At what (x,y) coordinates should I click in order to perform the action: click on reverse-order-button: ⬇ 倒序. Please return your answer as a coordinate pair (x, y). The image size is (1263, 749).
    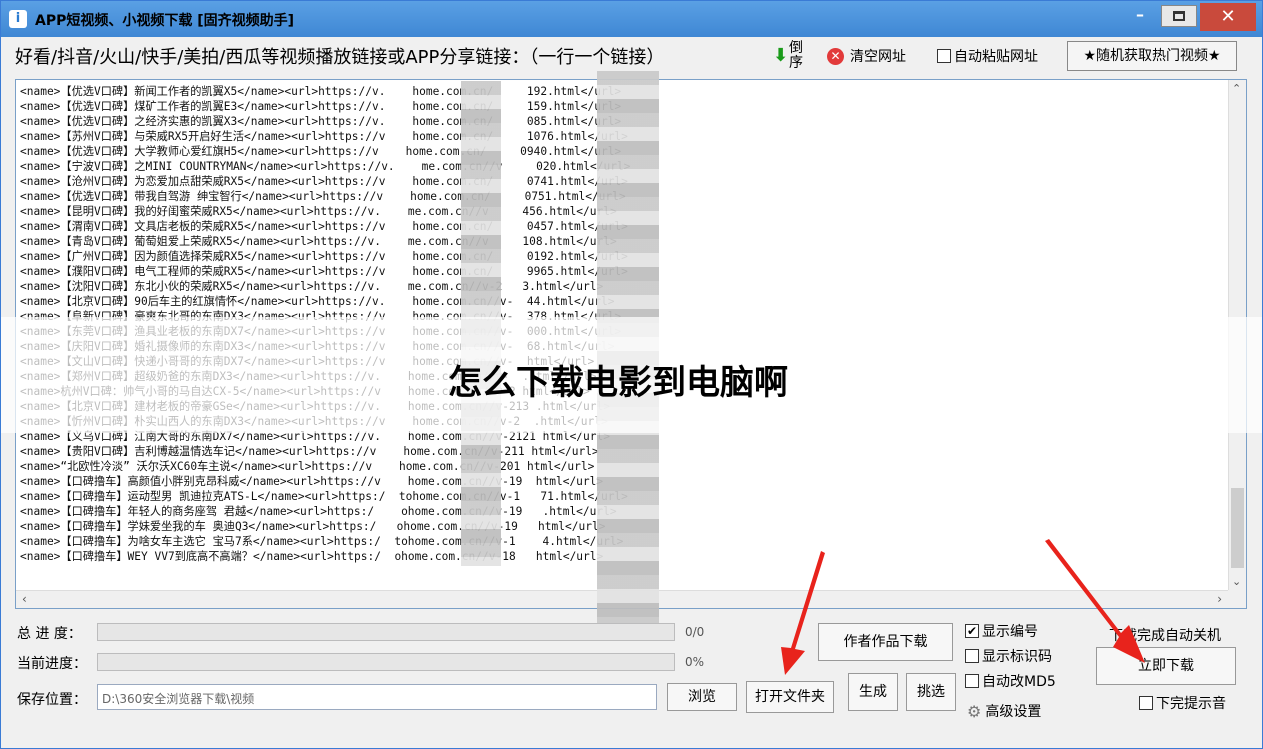
    Looking at the image, I should click on (789, 57).